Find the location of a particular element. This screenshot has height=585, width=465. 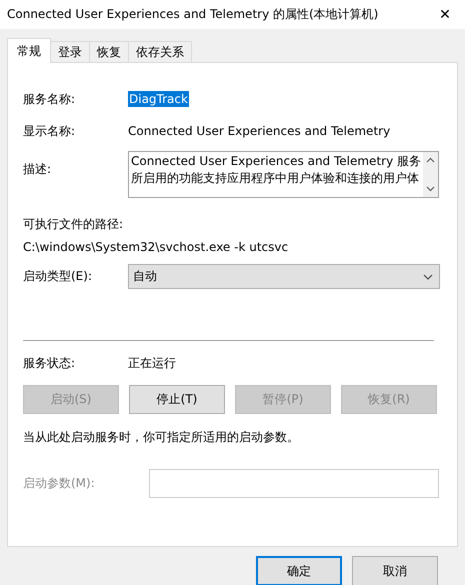

scroll-up-icon is located at coordinates (430, 160).